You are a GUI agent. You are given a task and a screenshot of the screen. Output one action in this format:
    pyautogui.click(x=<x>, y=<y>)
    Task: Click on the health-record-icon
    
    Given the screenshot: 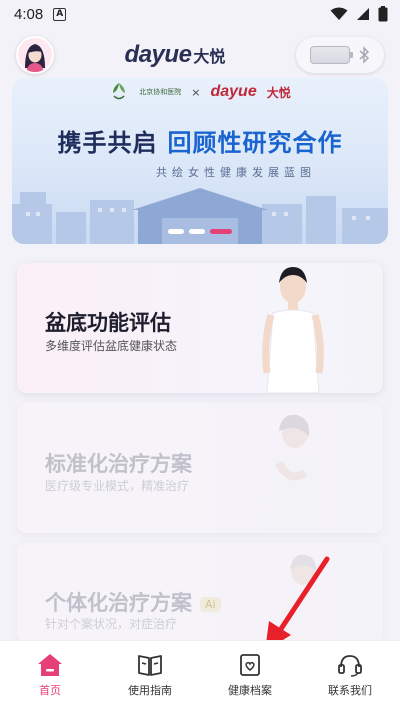 What is the action you would take?
    pyautogui.click(x=250, y=665)
    